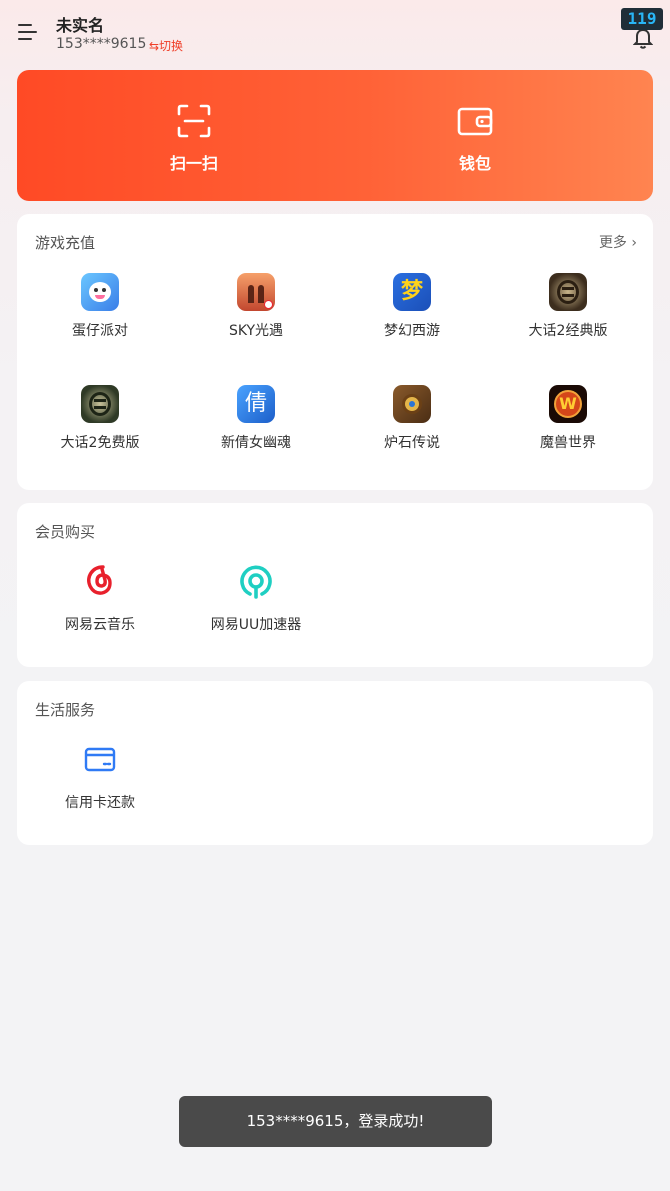 This screenshot has width=670, height=1191. I want to click on switch-account-button: ⇆切换, so click(166, 45).